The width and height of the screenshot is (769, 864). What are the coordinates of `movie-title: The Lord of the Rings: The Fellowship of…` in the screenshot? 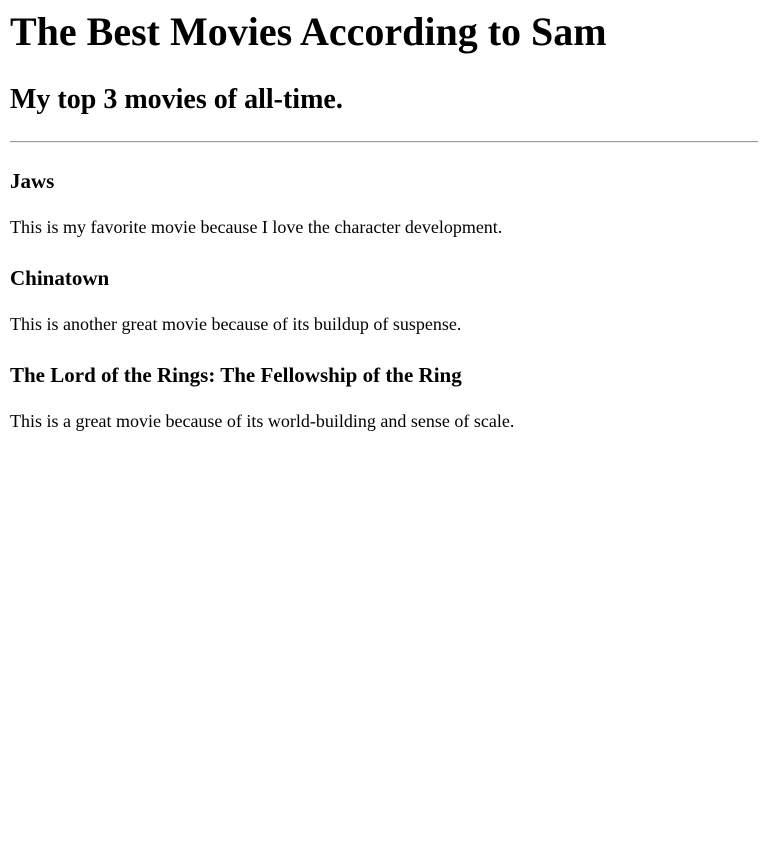 It's located at (236, 375).